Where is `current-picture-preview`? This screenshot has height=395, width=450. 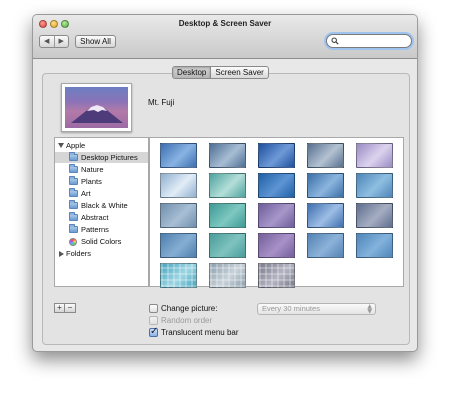 current-picture-preview is located at coordinates (96, 107).